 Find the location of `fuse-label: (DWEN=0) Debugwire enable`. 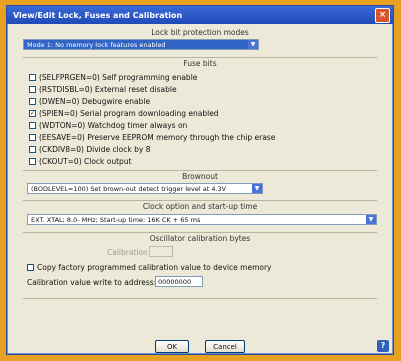

fuse-label: (DWEN=0) Debugwire enable is located at coordinates (95, 101).